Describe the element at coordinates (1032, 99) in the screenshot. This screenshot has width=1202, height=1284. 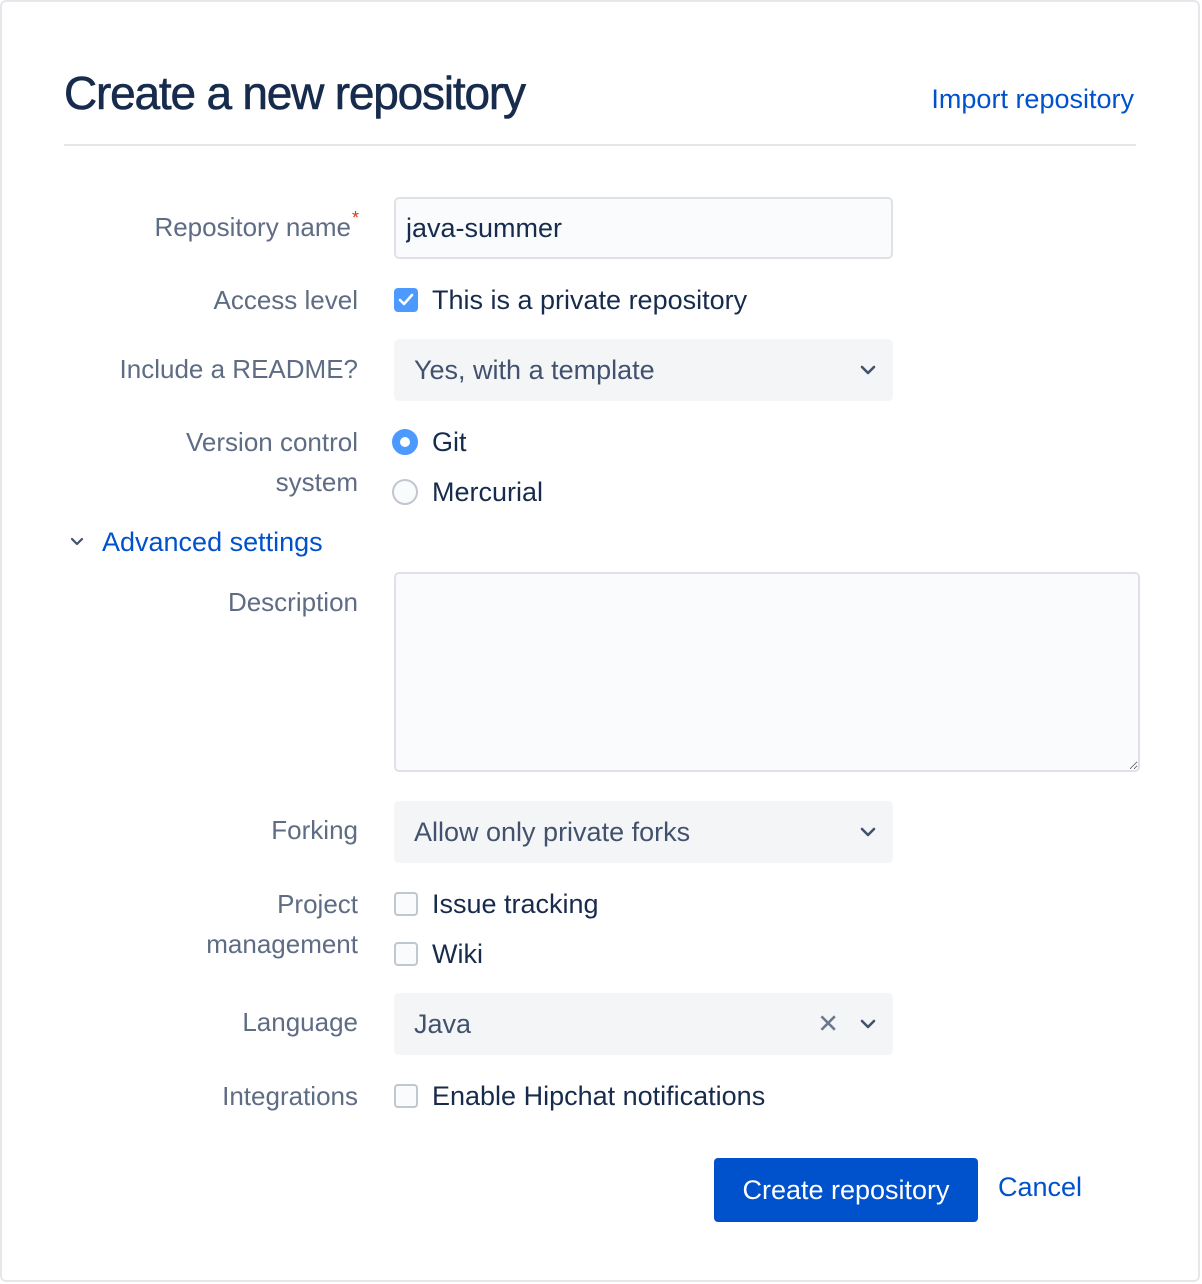
I see `import-repository-link: Import repository` at that location.